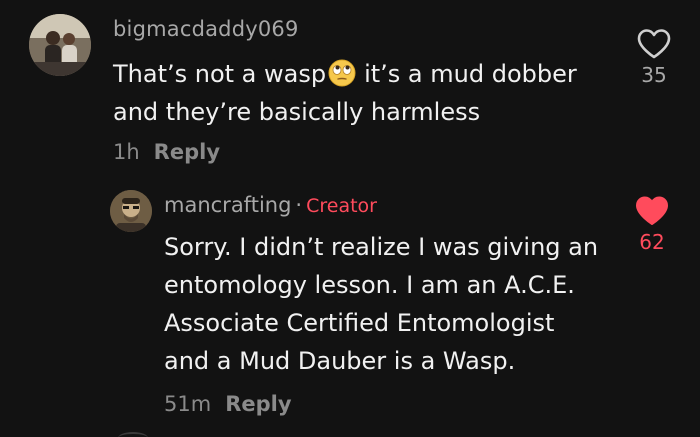 The height and width of the screenshot is (437, 700). I want to click on comment-username: mancrafting, so click(227, 205).